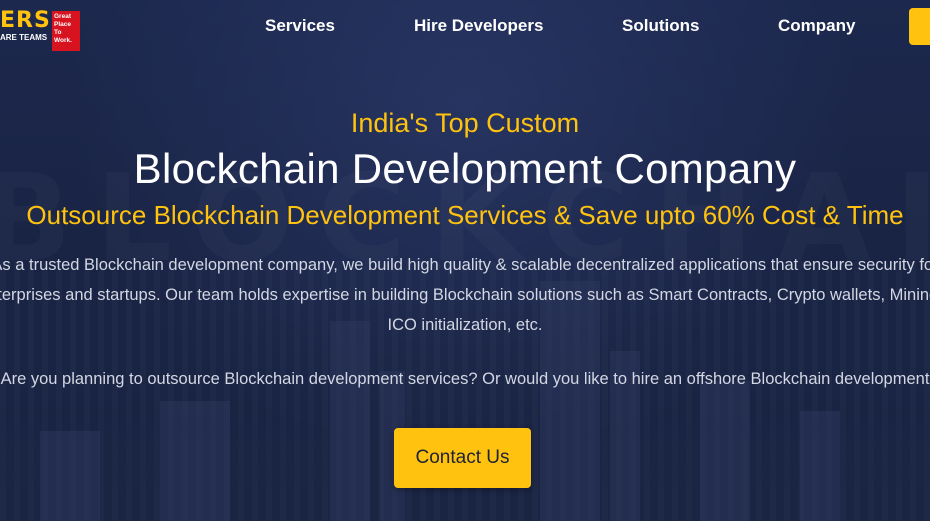 This screenshot has height=521, width=930. Describe the element at coordinates (24, 37) in the screenshot. I see `logo-subtext: ARE TEAMS` at that location.